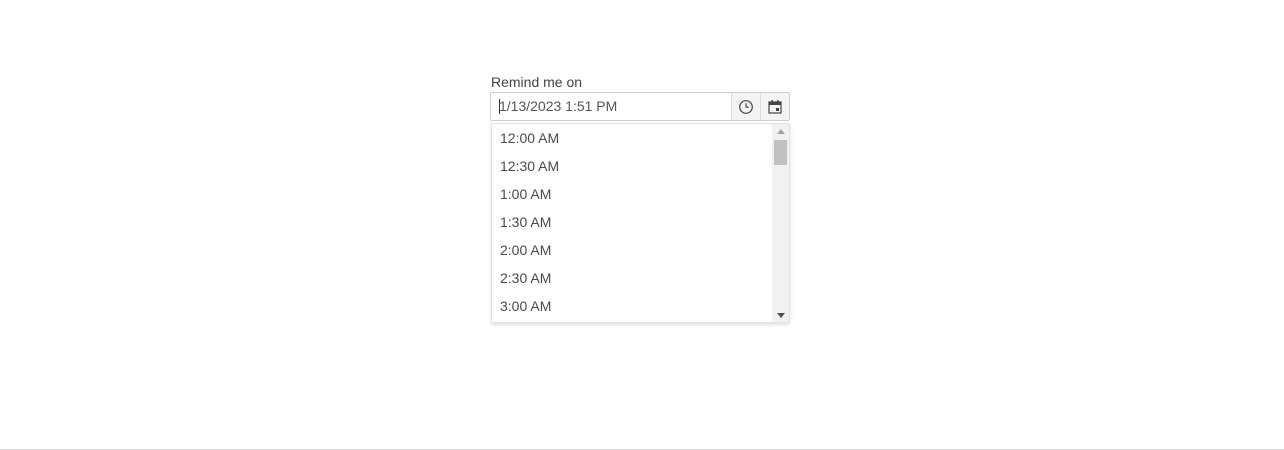 Image resolution: width=1284 pixels, height=450 pixels. I want to click on datetime-value: 1/13/2023 1:51 PM, so click(558, 106).